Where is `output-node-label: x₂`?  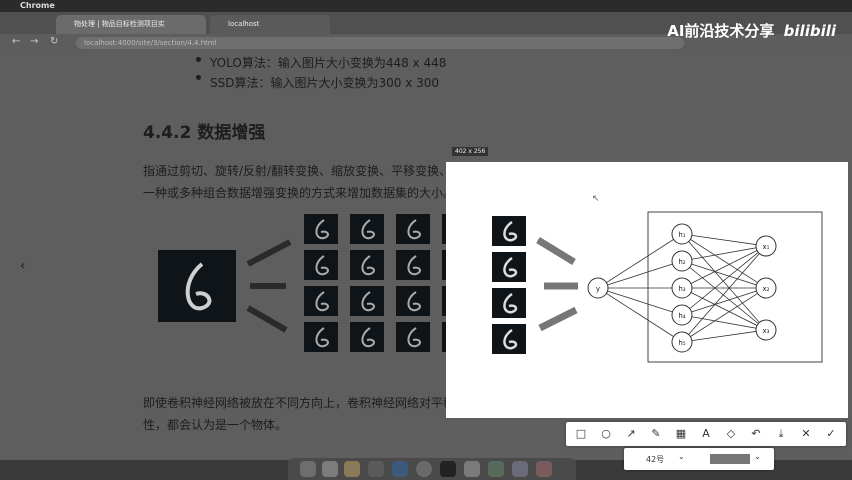 output-node-label: x₂ is located at coordinates (766, 289).